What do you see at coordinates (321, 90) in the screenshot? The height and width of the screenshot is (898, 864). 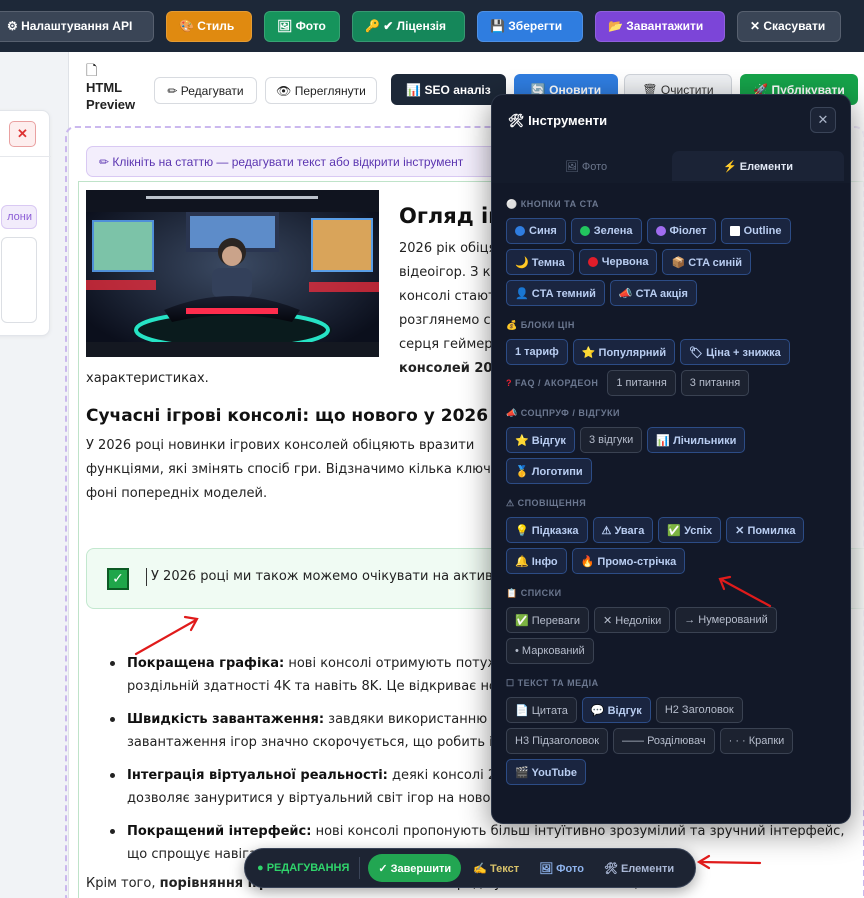 I see `view-button: 👁 Переглянути` at bounding box center [321, 90].